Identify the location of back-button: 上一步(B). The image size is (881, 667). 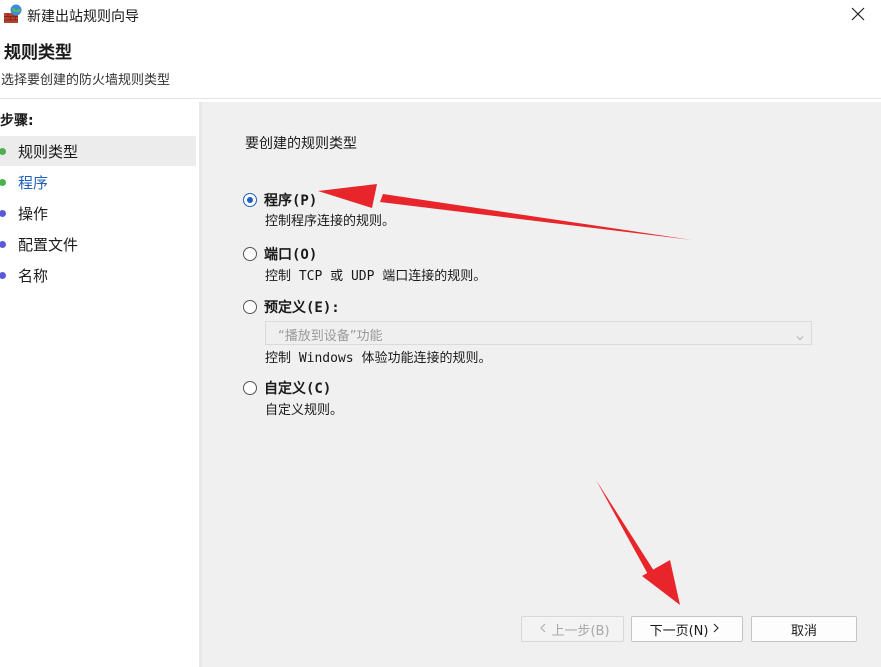
(572, 629).